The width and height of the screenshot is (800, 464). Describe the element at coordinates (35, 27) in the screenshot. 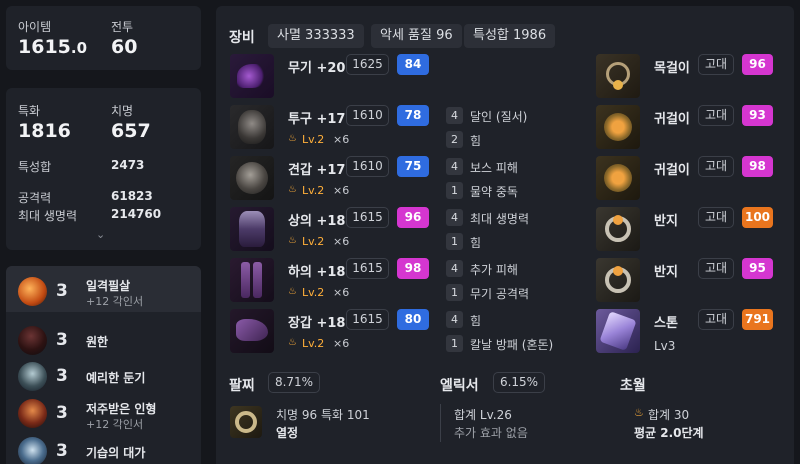

I see `item-level-label: 아이템` at that location.